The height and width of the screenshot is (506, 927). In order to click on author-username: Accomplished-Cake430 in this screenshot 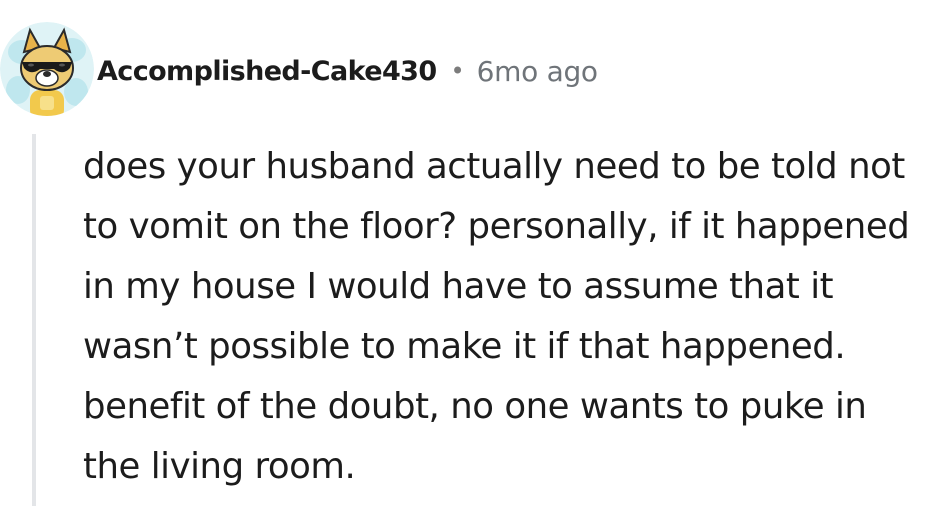, I will do `click(267, 71)`.